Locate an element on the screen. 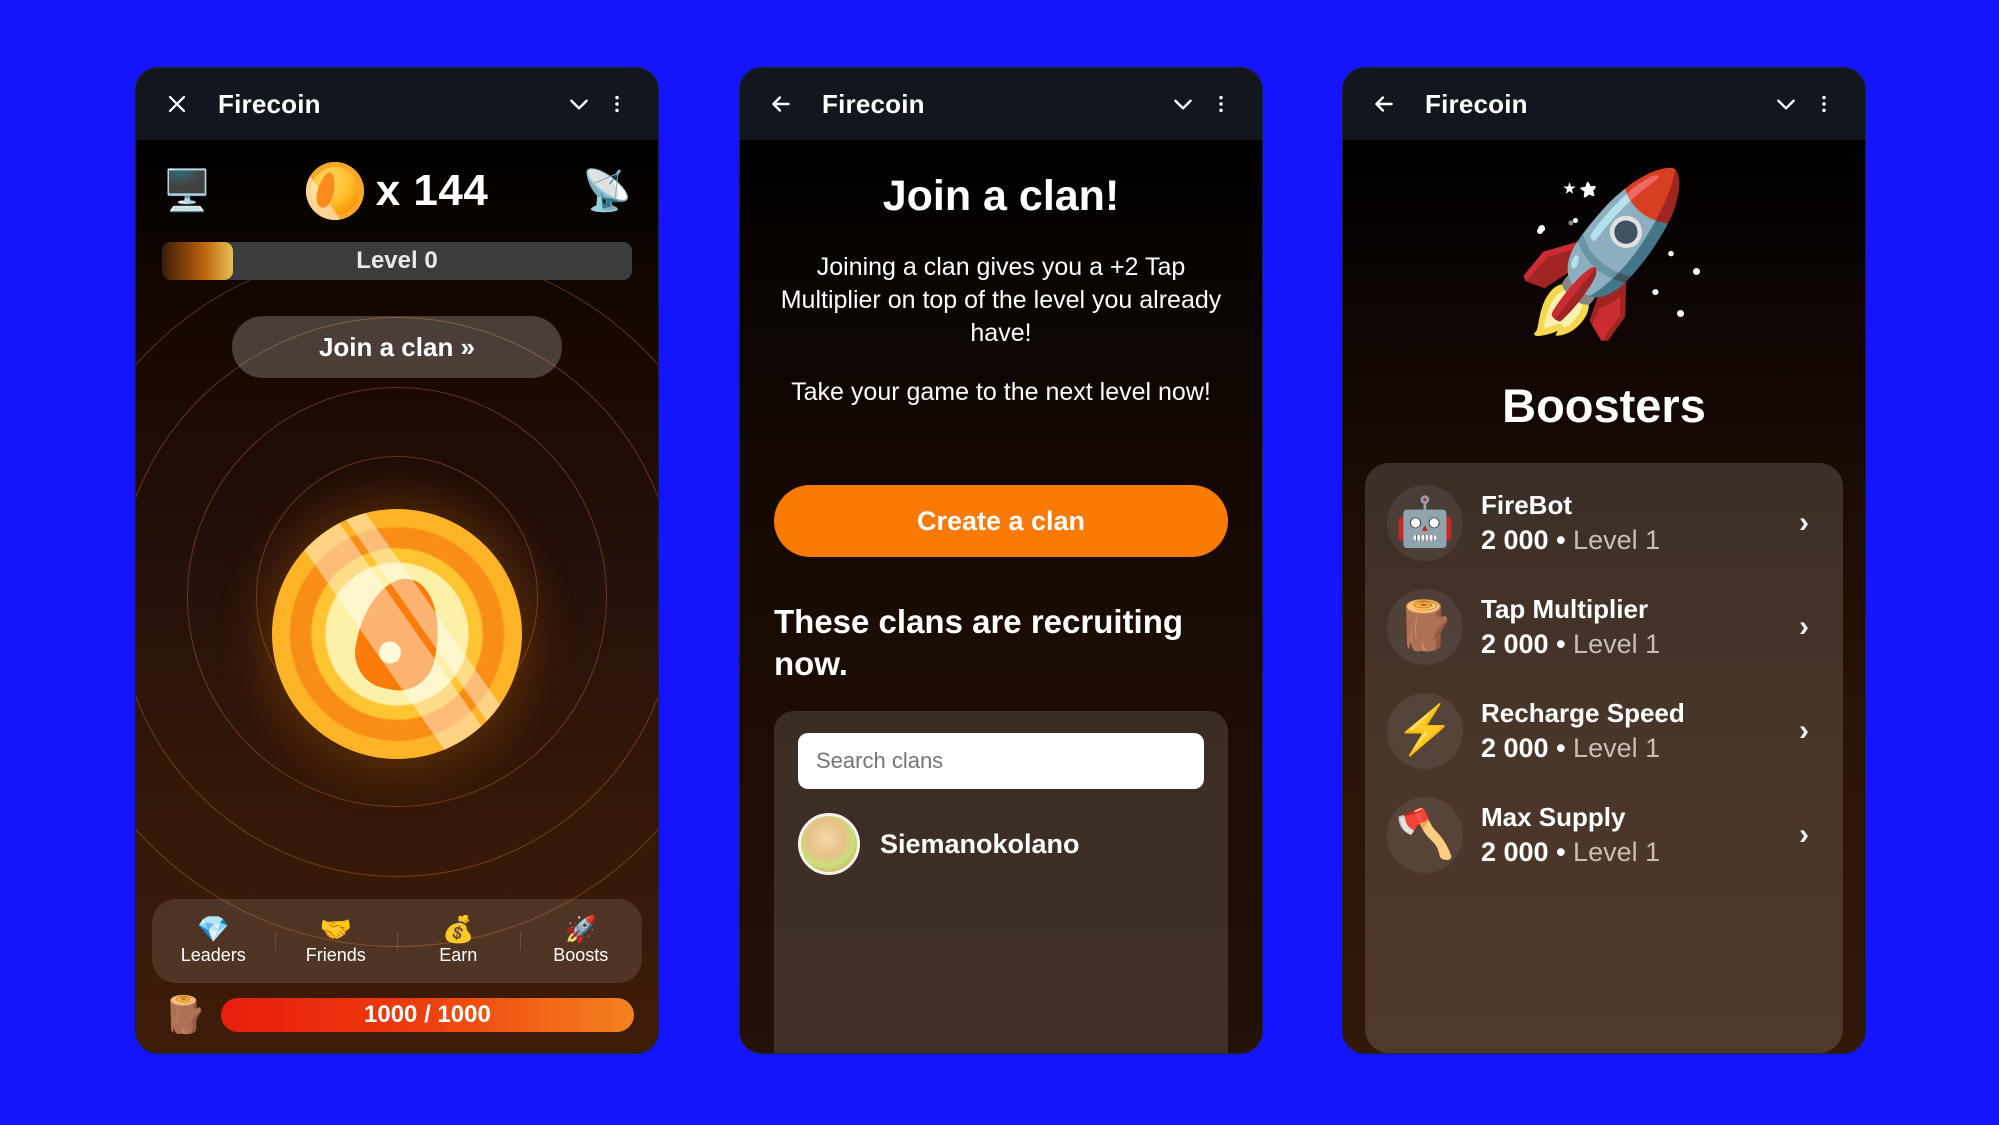 The height and width of the screenshot is (1125, 1999). appbar-phone3: Firecoin is located at coordinates (1604, 104).